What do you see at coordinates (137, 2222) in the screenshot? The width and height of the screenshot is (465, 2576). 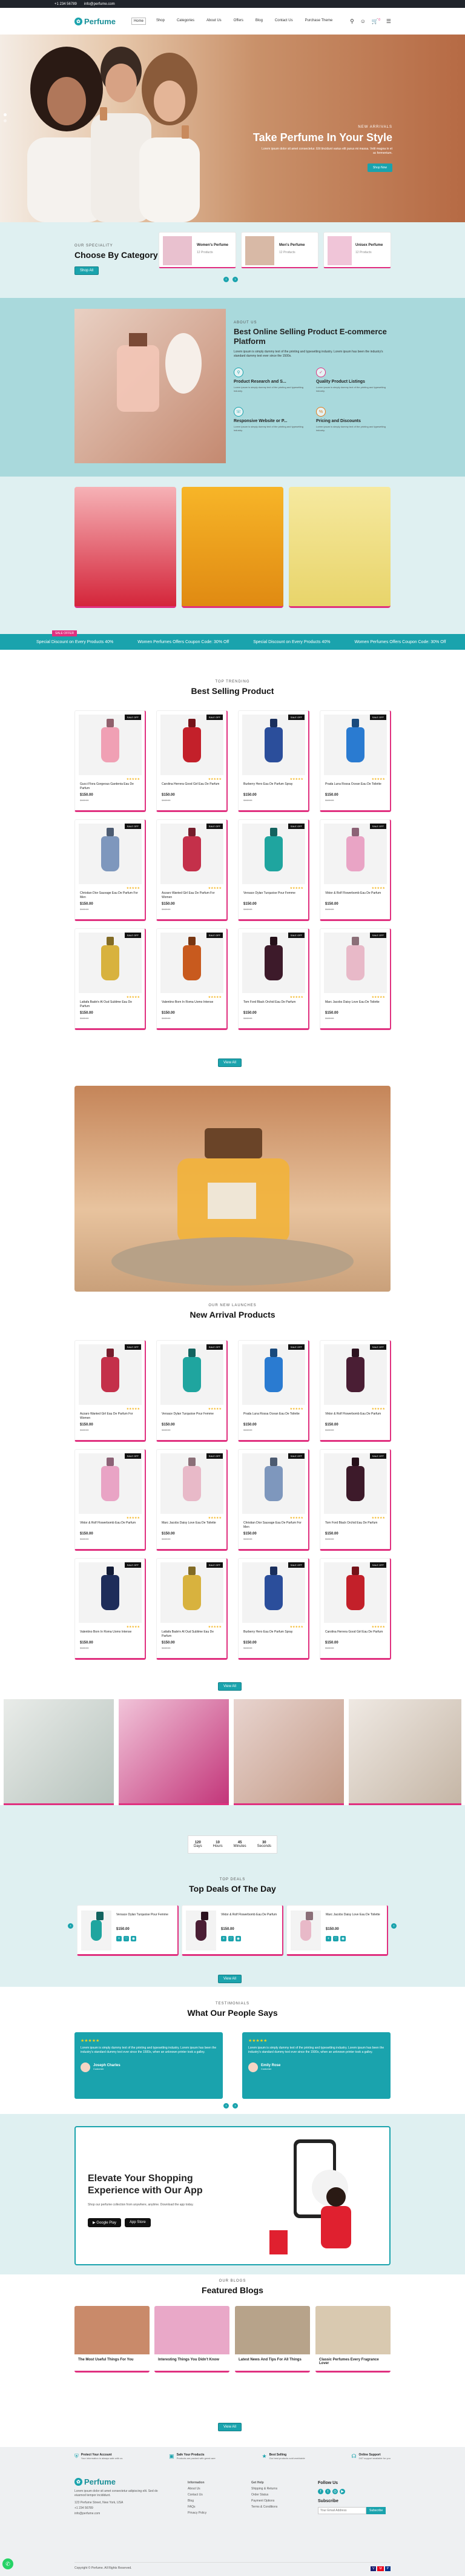 I see `app-store-button: App Store` at bounding box center [137, 2222].